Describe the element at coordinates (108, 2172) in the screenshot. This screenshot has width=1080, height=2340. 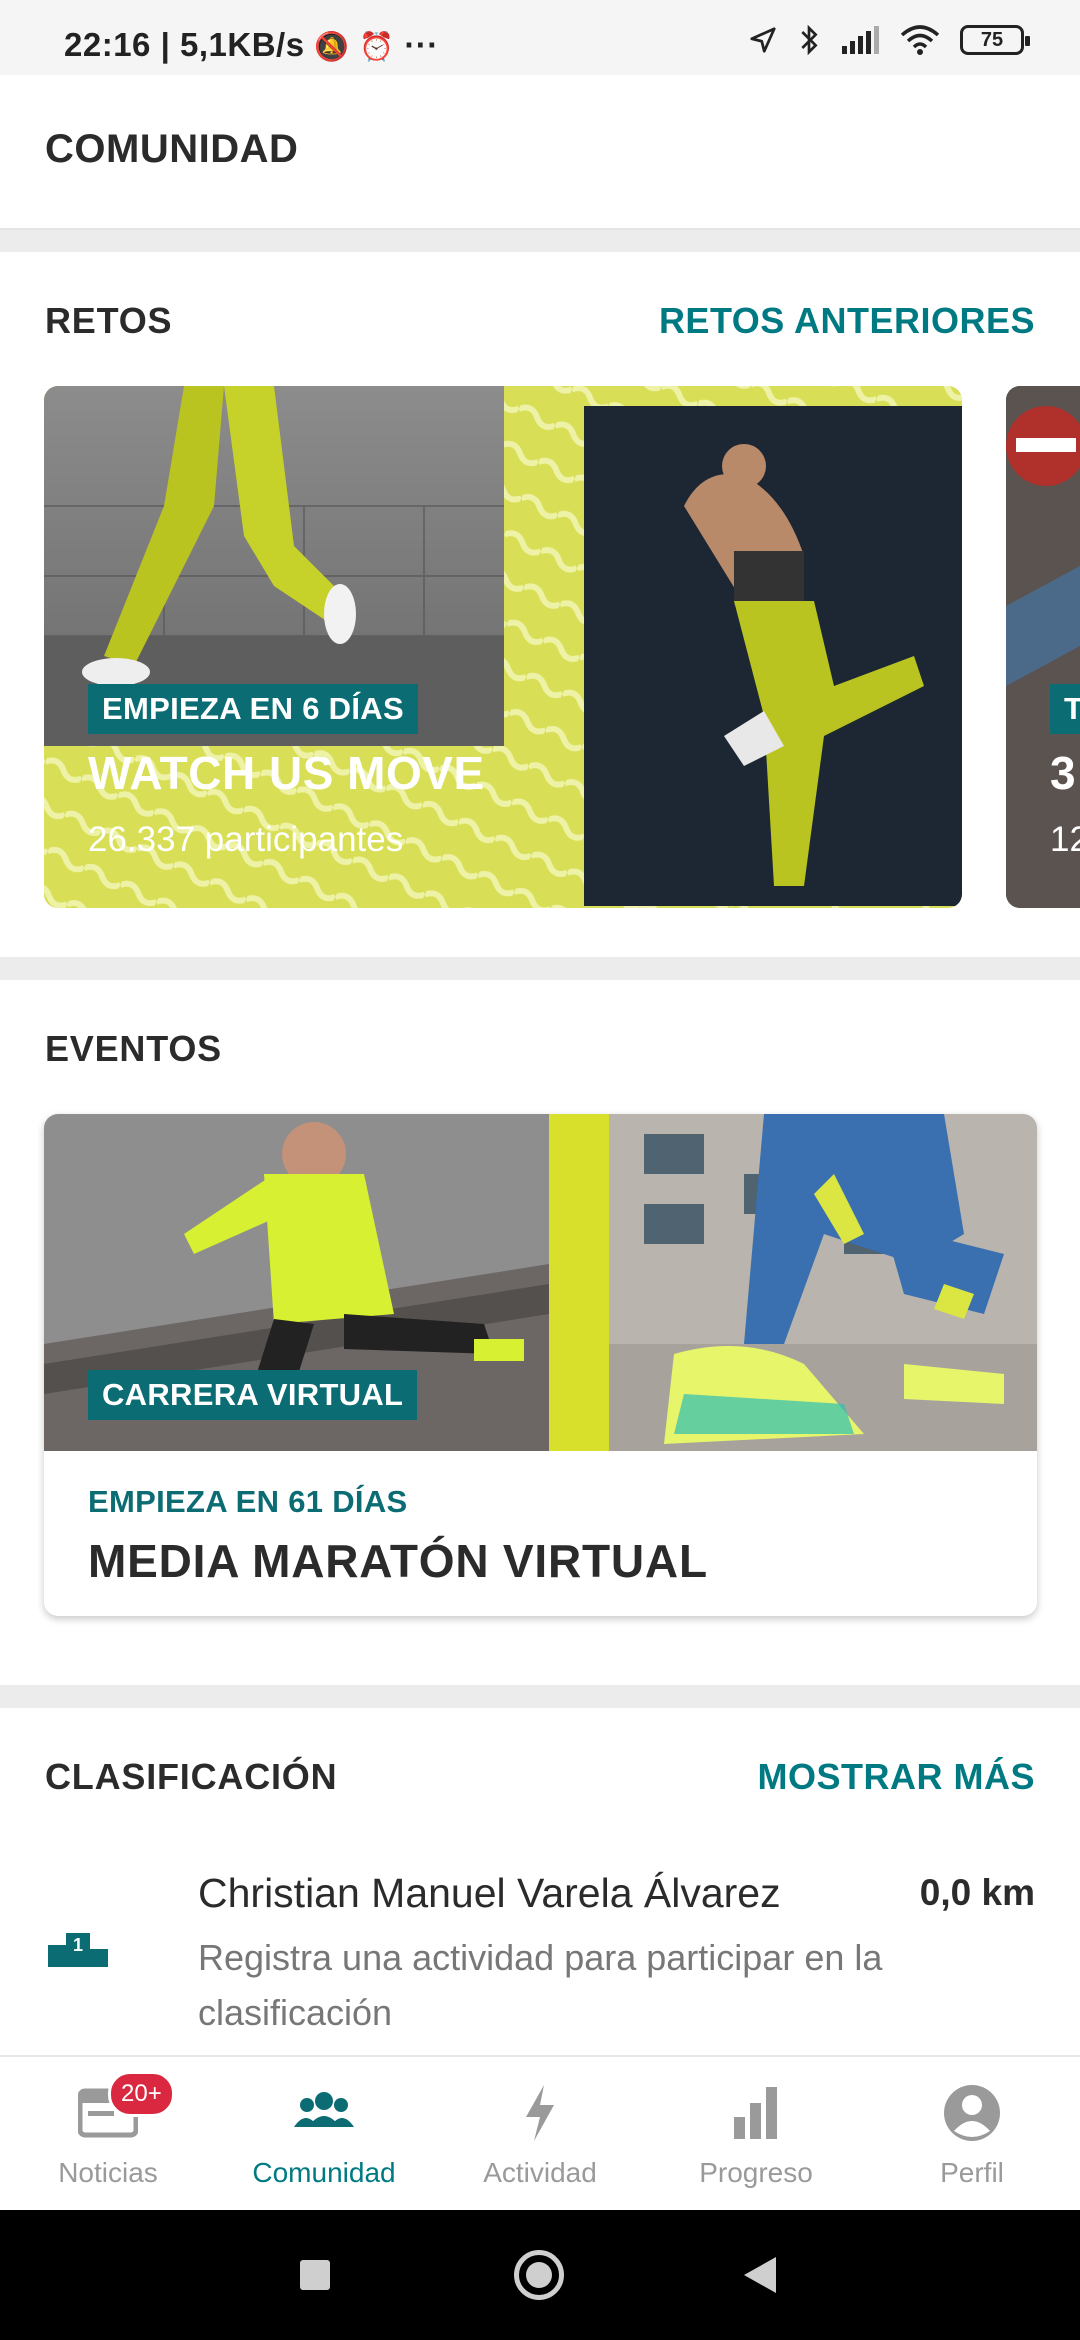
I see `nav-news-label: Noticias` at that location.